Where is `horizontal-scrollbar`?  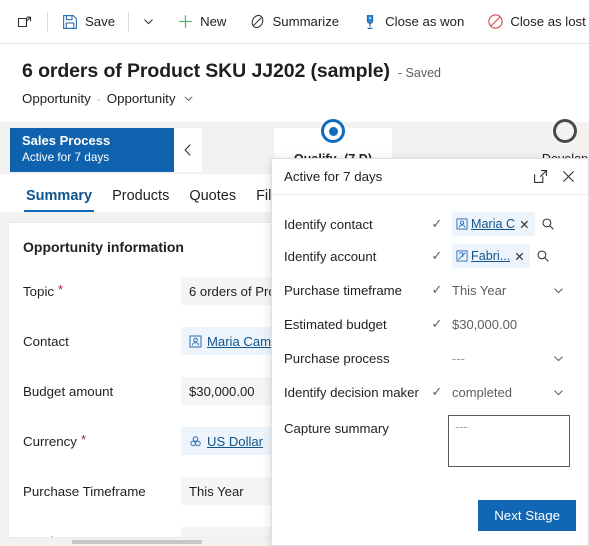
horizontal-scrollbar is located at coordinates (137, 542).